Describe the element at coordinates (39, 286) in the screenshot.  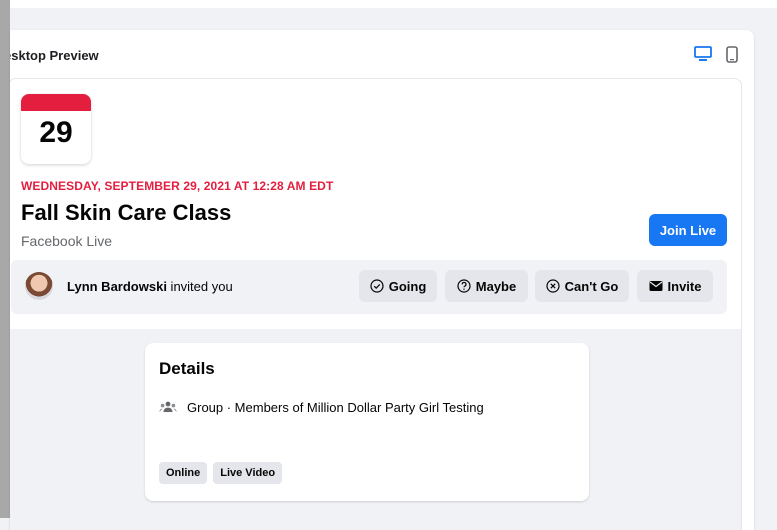
I see `avatar` at that location.